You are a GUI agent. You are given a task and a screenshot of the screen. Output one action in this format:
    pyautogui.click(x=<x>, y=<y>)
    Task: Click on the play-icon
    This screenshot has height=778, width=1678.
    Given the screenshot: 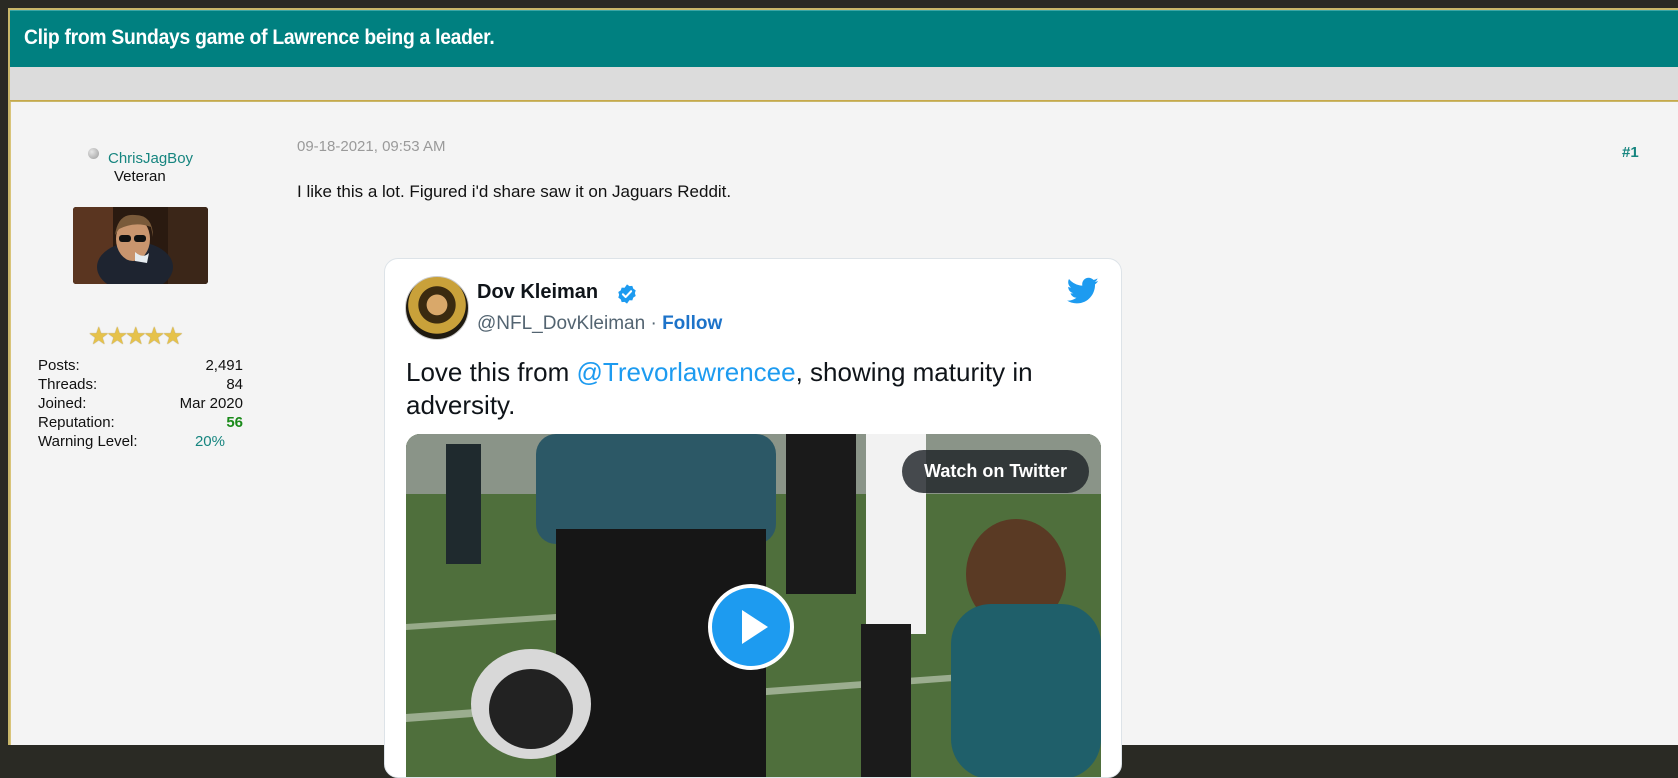 What is the action you would take?
    pyautogui.click(x=755, y=627)
    